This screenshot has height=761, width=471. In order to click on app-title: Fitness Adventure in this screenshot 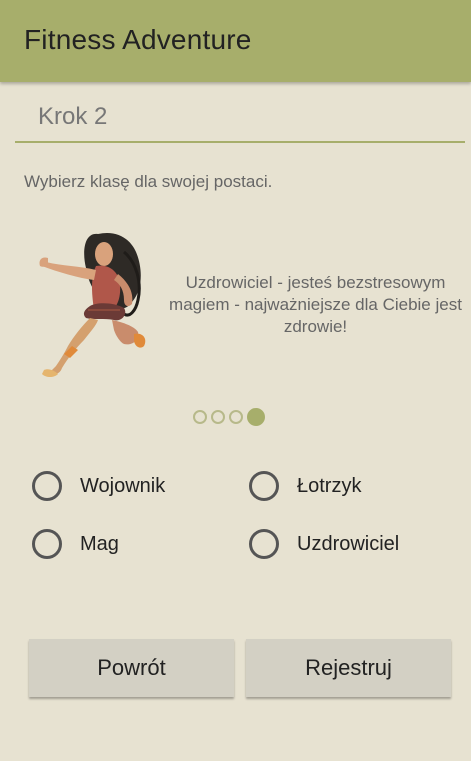, I will do `click(138, 39)`.